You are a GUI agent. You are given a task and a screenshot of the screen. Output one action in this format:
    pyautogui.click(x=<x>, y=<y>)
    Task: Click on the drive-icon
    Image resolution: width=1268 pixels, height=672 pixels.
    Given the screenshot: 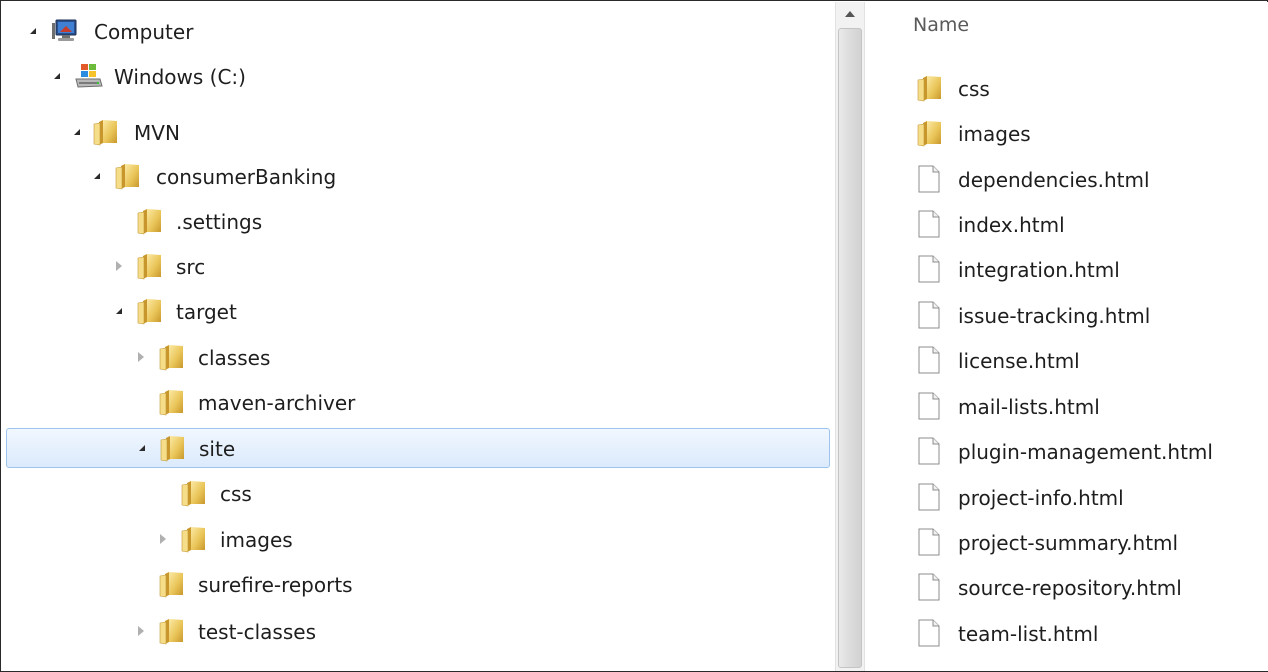 What is the action you would take?
    pyautogui.click(x=89, y=76)
    